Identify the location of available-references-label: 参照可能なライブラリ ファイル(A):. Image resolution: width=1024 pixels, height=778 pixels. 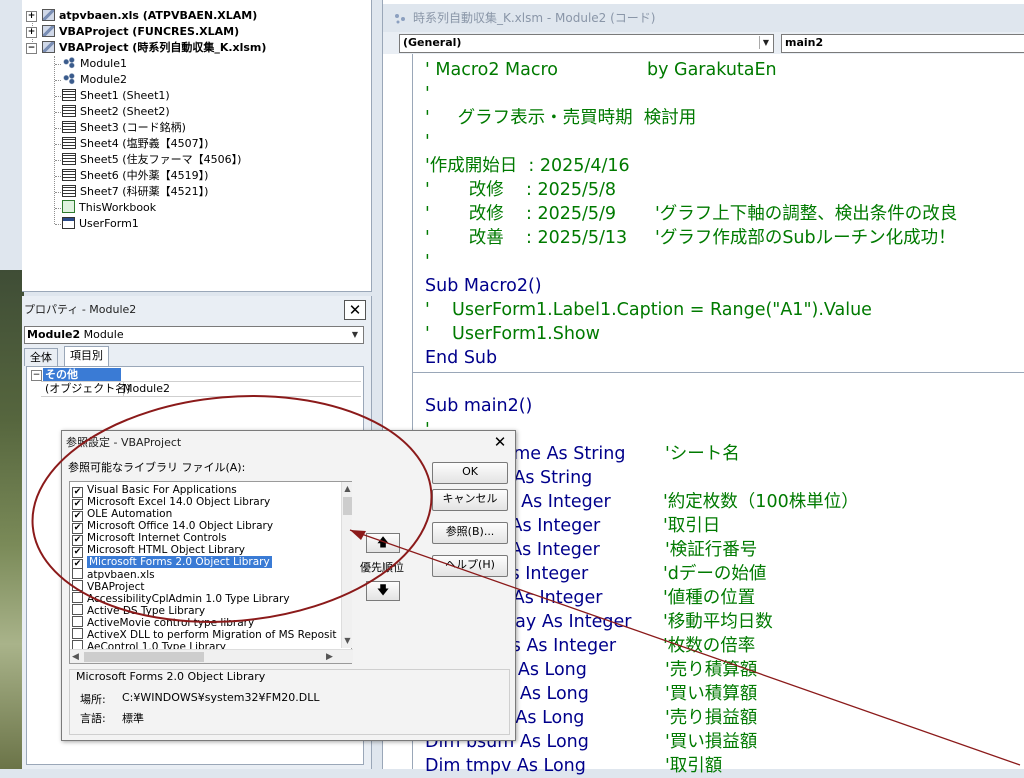
(157, 467).